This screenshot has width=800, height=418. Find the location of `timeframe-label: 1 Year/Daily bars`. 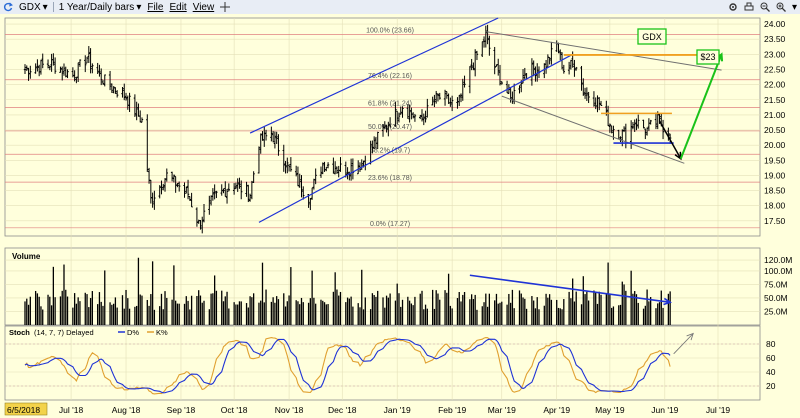

timeframe-label: 1 Year/Daily bars is located at coordinates (96, 7).